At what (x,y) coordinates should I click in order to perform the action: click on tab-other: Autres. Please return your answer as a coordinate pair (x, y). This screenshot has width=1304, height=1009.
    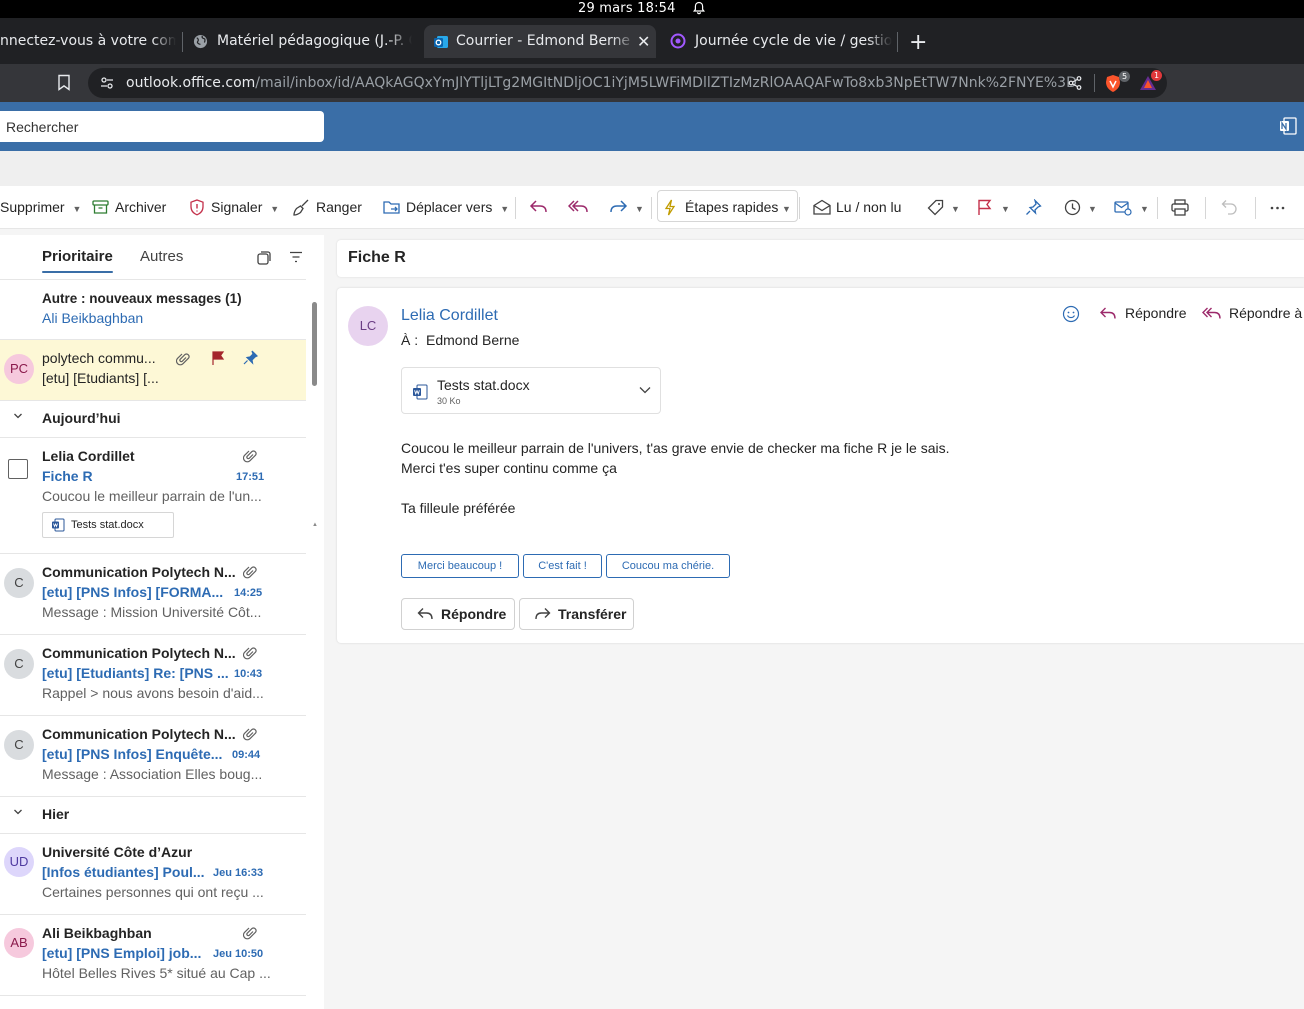
    Looking at the image, I should click on (161, 256).